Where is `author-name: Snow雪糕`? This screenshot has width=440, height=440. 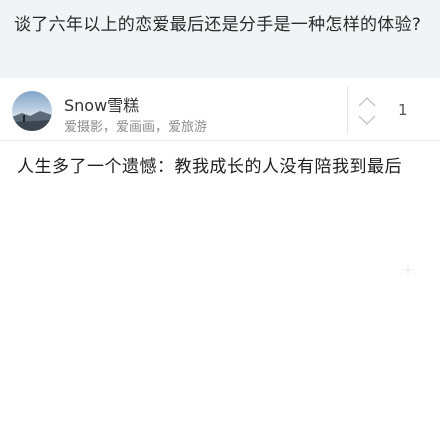 author-name: Snow雪糕 is located at coordinates (101, 104).